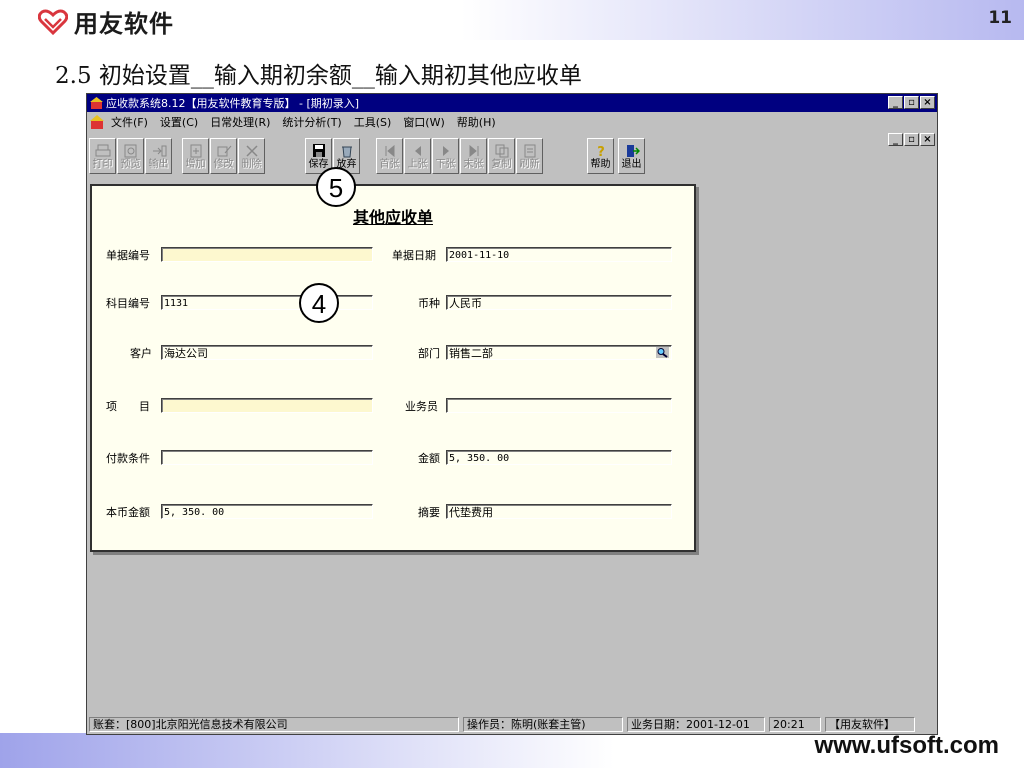 The height and width of the screenshot is (768, 1024). What do you see at coordinates (559, 254) in the screenshot?
I see `doc-date-input: 2001-11-10` at bounding box center [559, 254].